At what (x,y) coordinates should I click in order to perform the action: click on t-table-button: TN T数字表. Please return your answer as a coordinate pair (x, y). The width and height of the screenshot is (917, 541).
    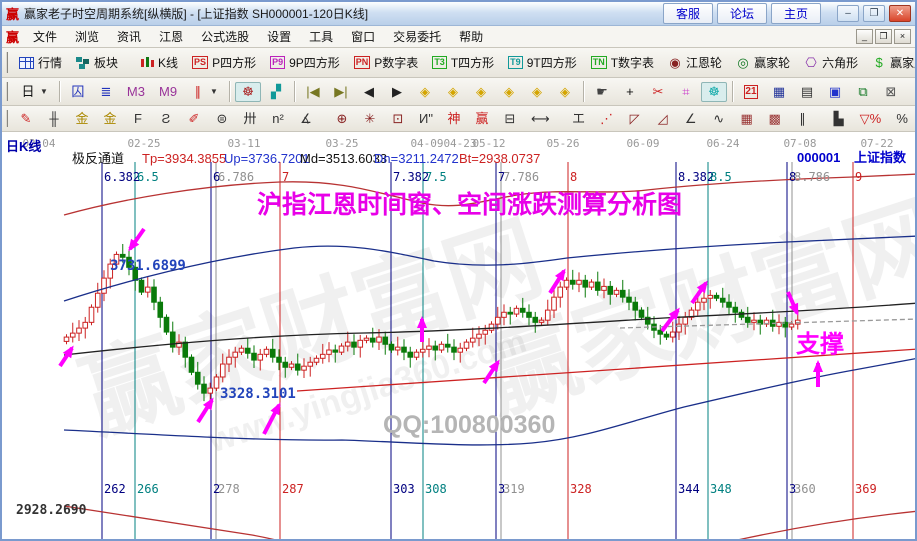
    Looking at the image, I should click on (622, 62).